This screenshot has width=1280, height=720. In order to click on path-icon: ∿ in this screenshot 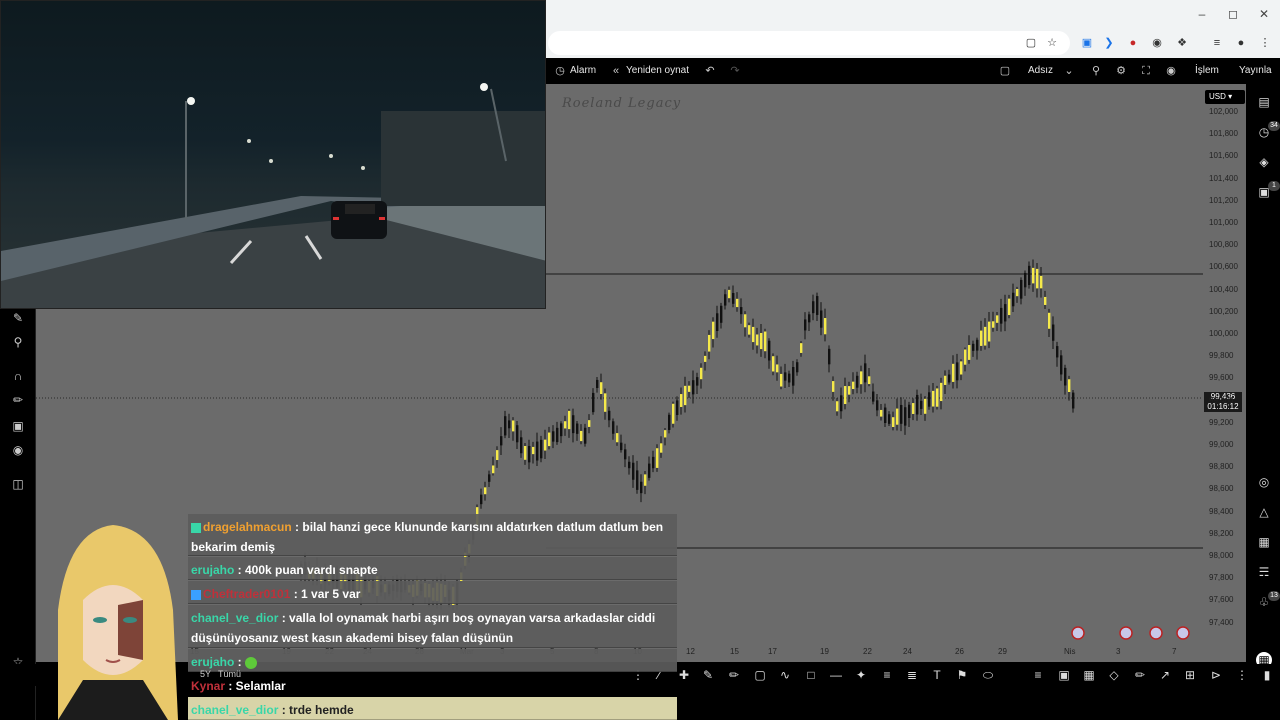, I will do `click(785, 675)`.